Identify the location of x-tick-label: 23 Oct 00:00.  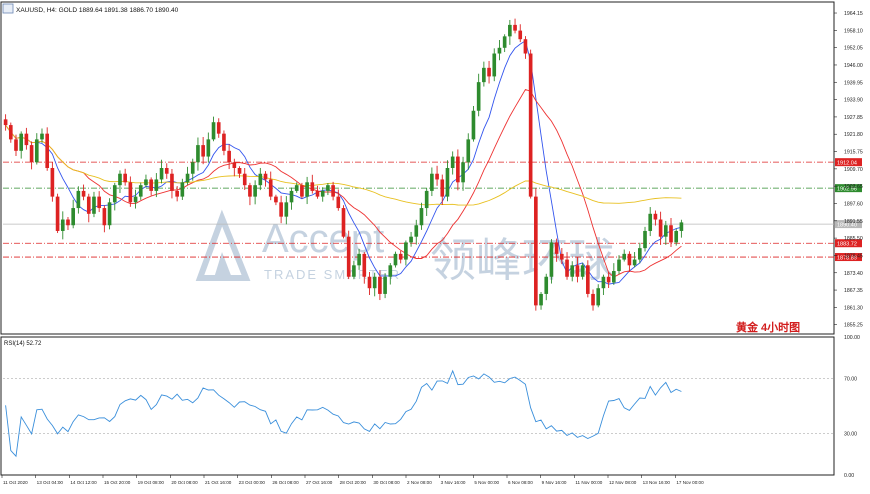
(252, 482).